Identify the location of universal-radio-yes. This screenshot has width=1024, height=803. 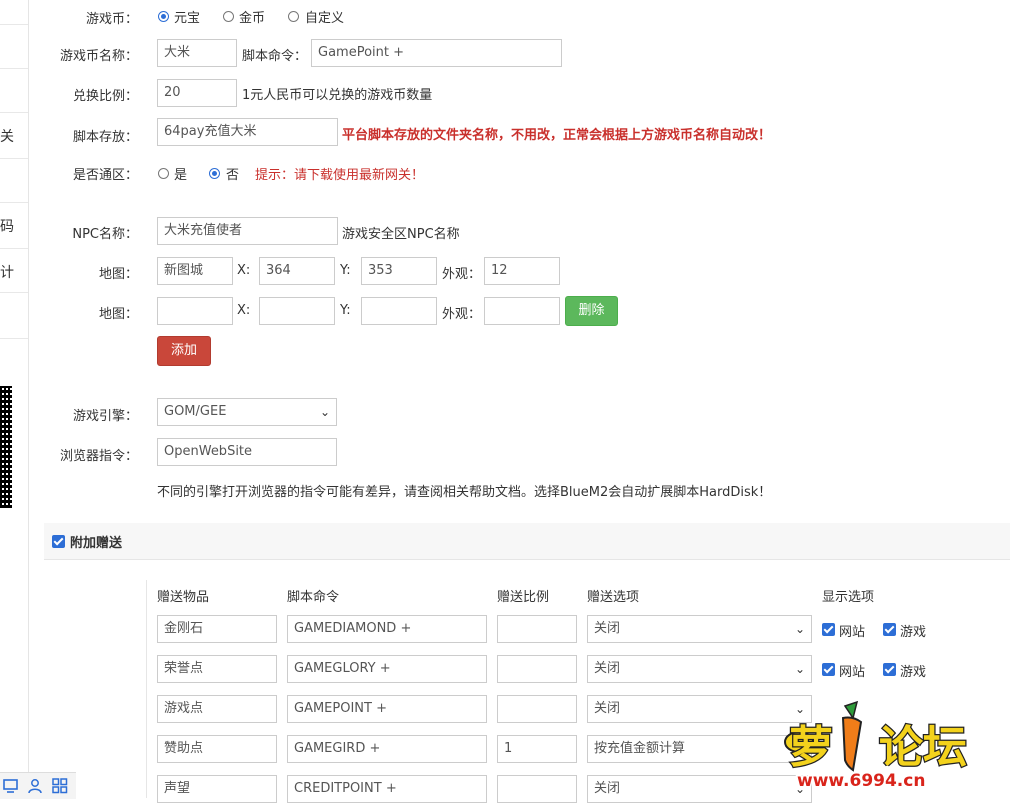
(163, 173).